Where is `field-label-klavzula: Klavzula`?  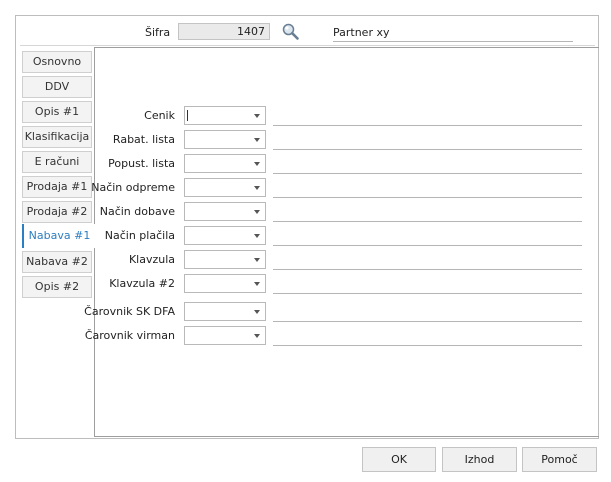 field-label-klavzula: Klavzula is located at coordinates (151, 259).